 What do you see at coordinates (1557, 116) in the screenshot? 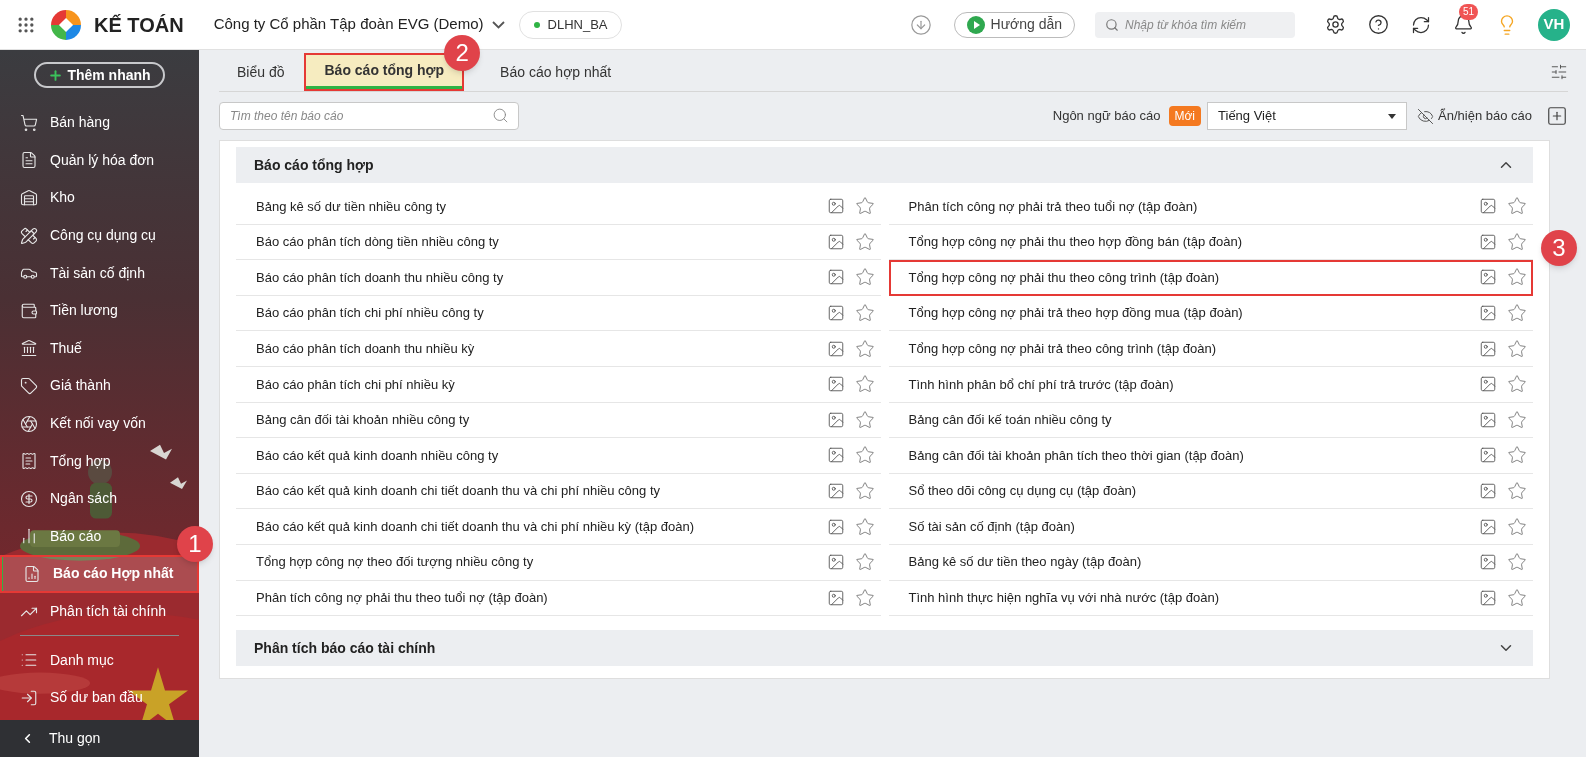
I see `add-icon` at bounding box center [1557, 116].